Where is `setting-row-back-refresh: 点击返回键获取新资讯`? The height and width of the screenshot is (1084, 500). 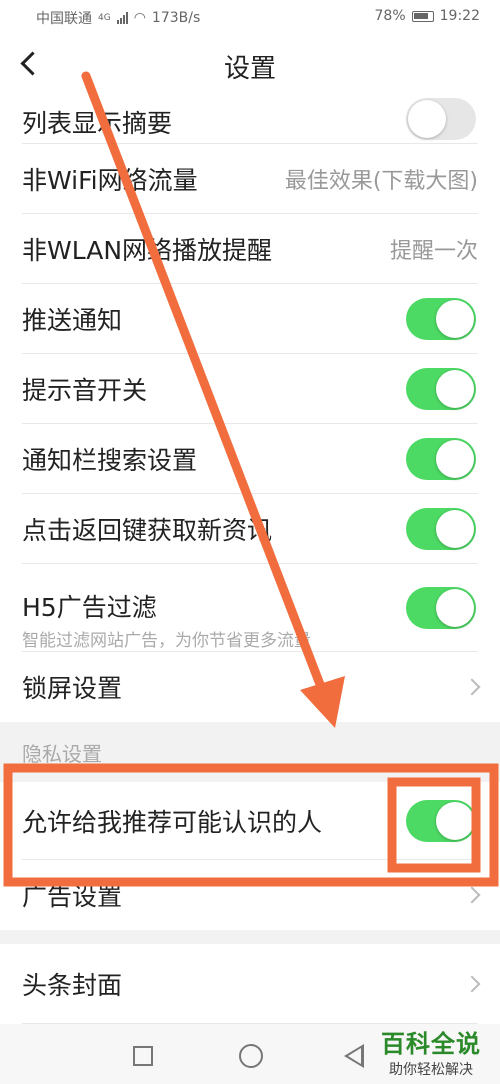 setting-row-back-refresh: 点击返回键获取新资讯 is located at coordinates (250, 529).